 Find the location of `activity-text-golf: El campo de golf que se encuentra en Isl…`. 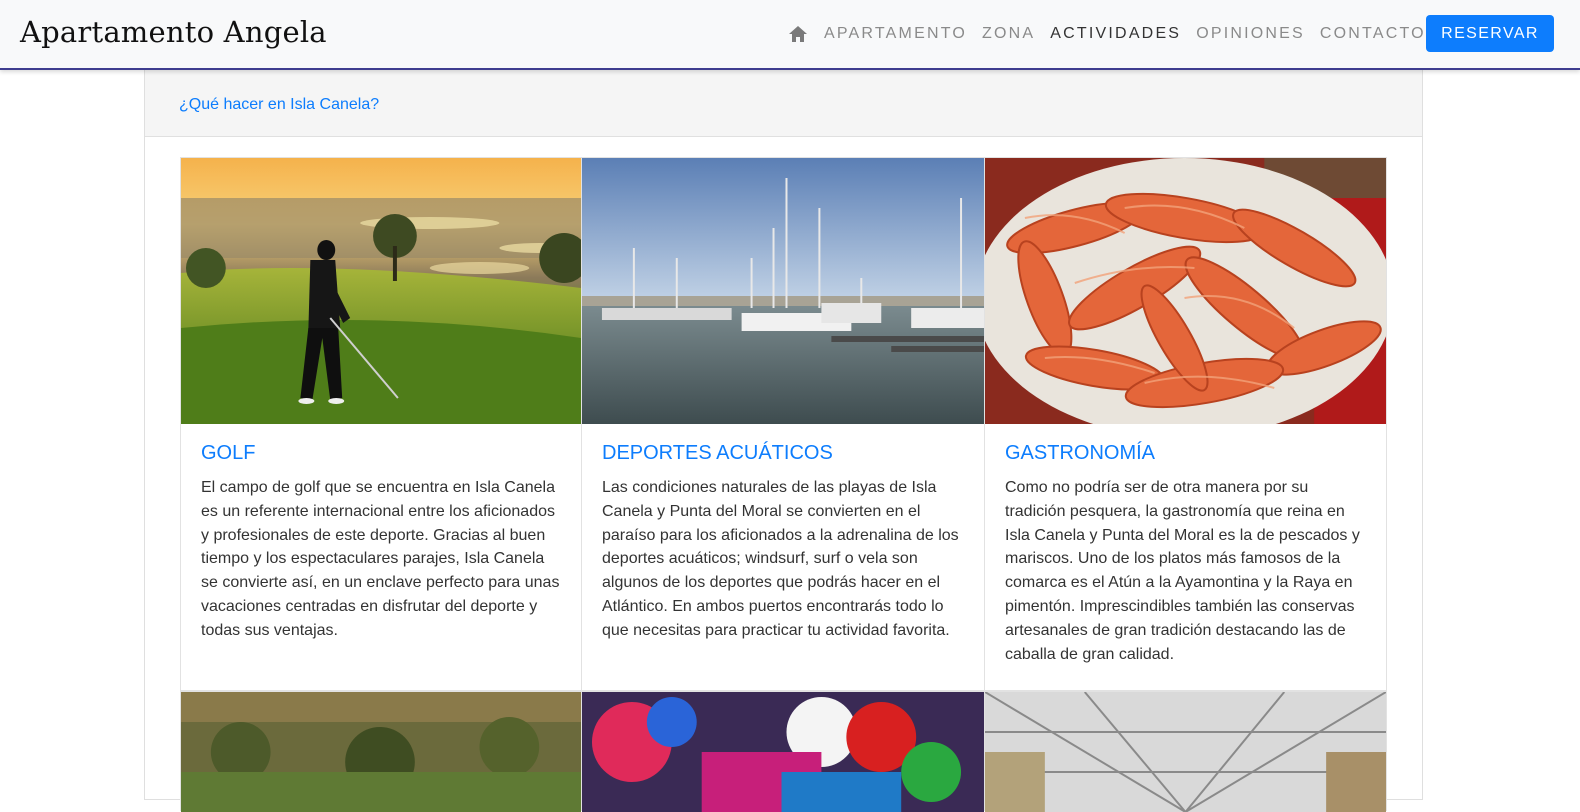

activity-text-golf: El campo de golf que se encuentra en Isl… is located at coordinates (380, 559).